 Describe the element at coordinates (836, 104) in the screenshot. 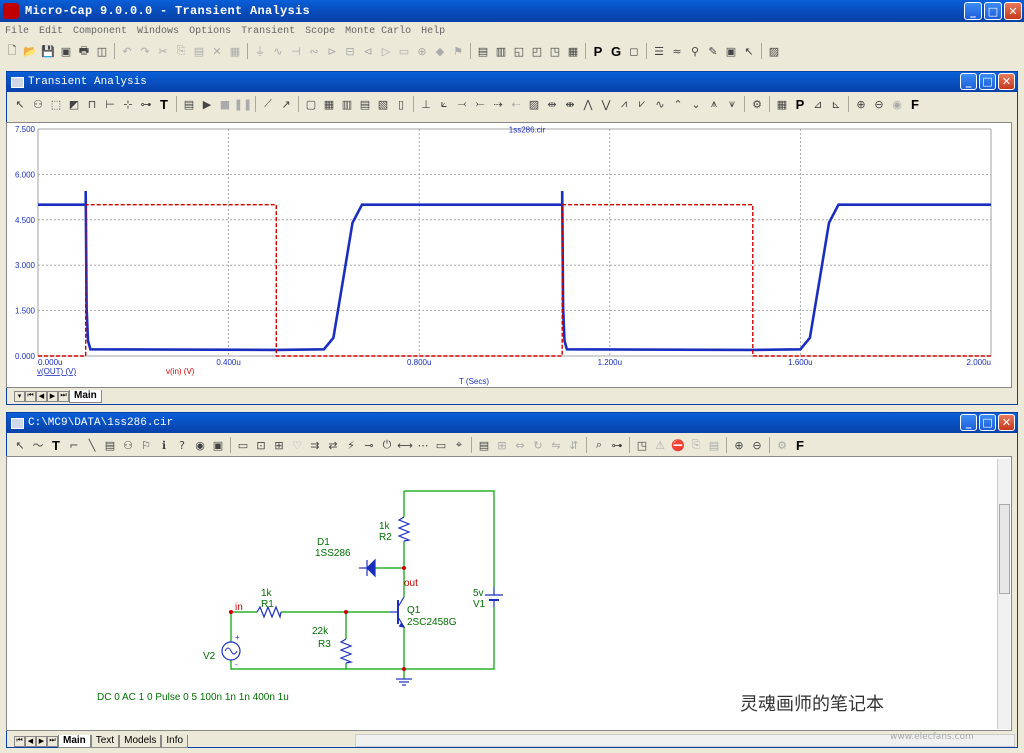

I see `same-y-icon: ⊾` at that location.